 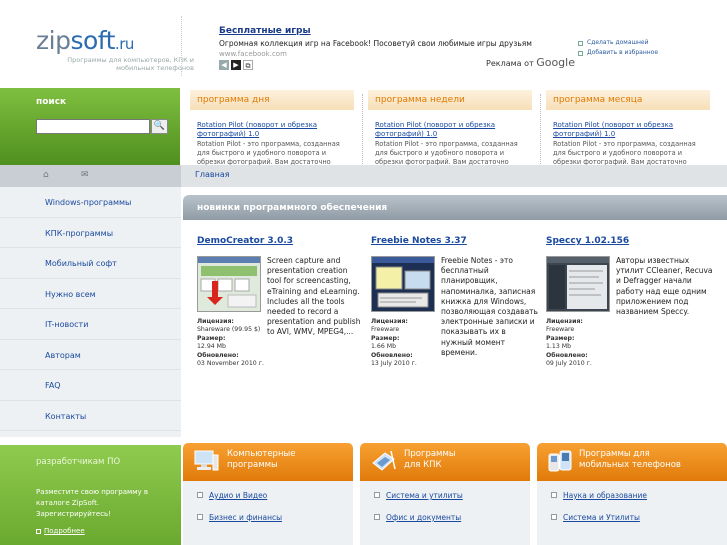 What do you see at coordinates (90, 233) in the screenshot?
I see `nav-item-pda: КПК-программы` at bounding box center [90, 233].